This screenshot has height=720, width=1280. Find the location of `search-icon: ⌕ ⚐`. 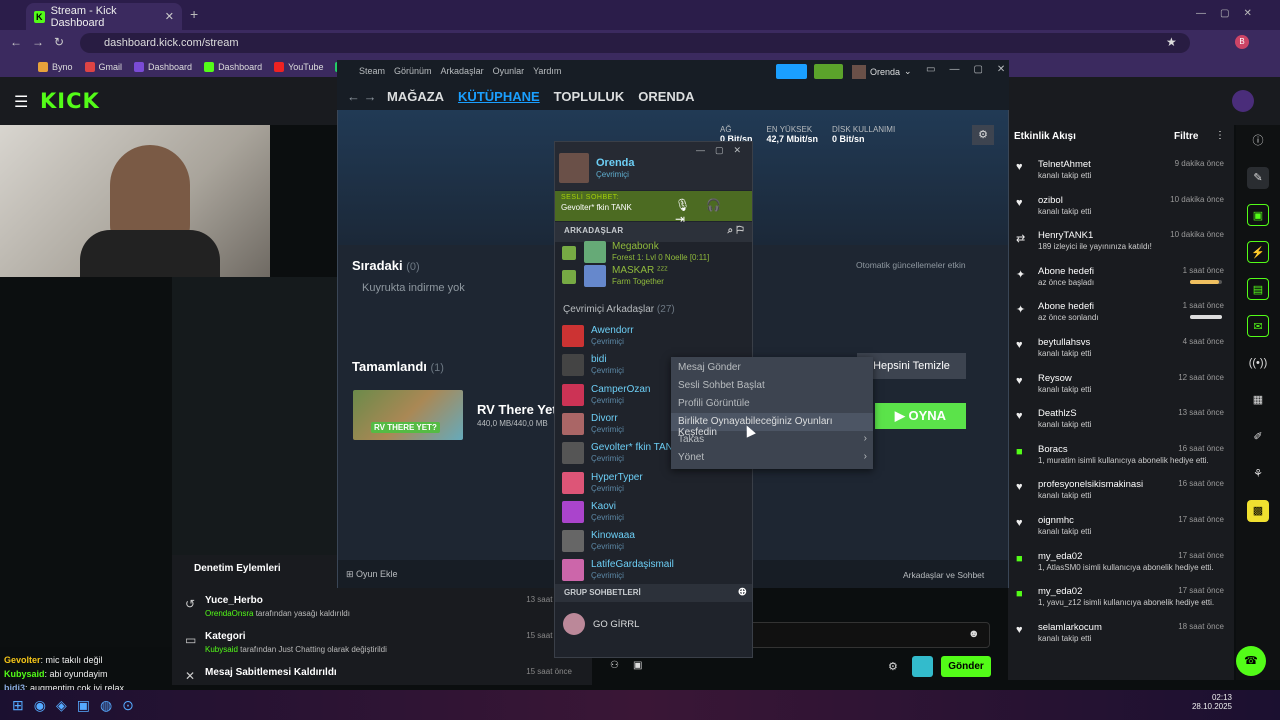

search-icon: ⌕ ⚐ is located at coordinates (735, 230).